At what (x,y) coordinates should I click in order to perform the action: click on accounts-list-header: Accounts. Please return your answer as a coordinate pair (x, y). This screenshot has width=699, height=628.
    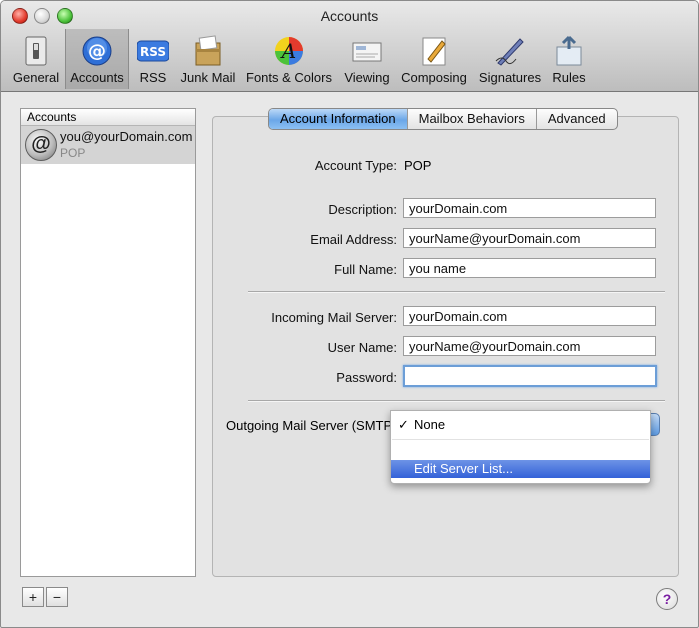
    Looking at the image, I should click on (108, 117).